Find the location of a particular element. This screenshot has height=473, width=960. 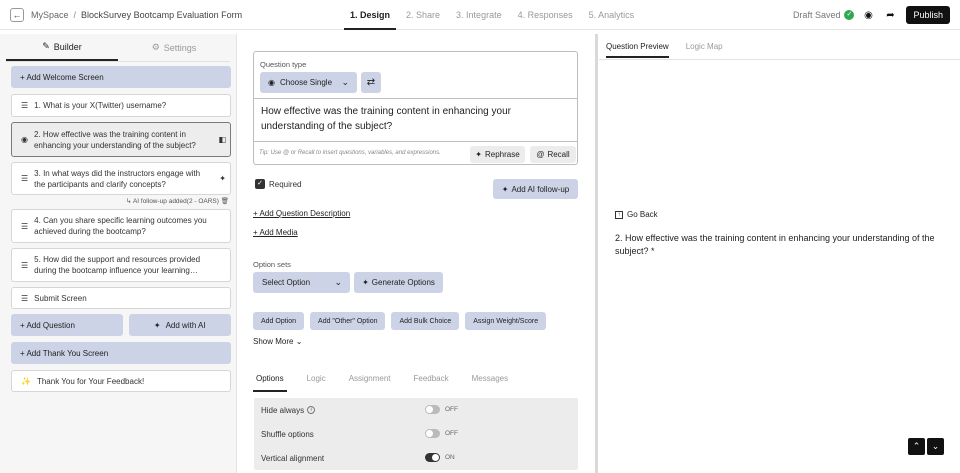

add-other-option-button: Add "Other" Option is located at coordinates (348, 321).